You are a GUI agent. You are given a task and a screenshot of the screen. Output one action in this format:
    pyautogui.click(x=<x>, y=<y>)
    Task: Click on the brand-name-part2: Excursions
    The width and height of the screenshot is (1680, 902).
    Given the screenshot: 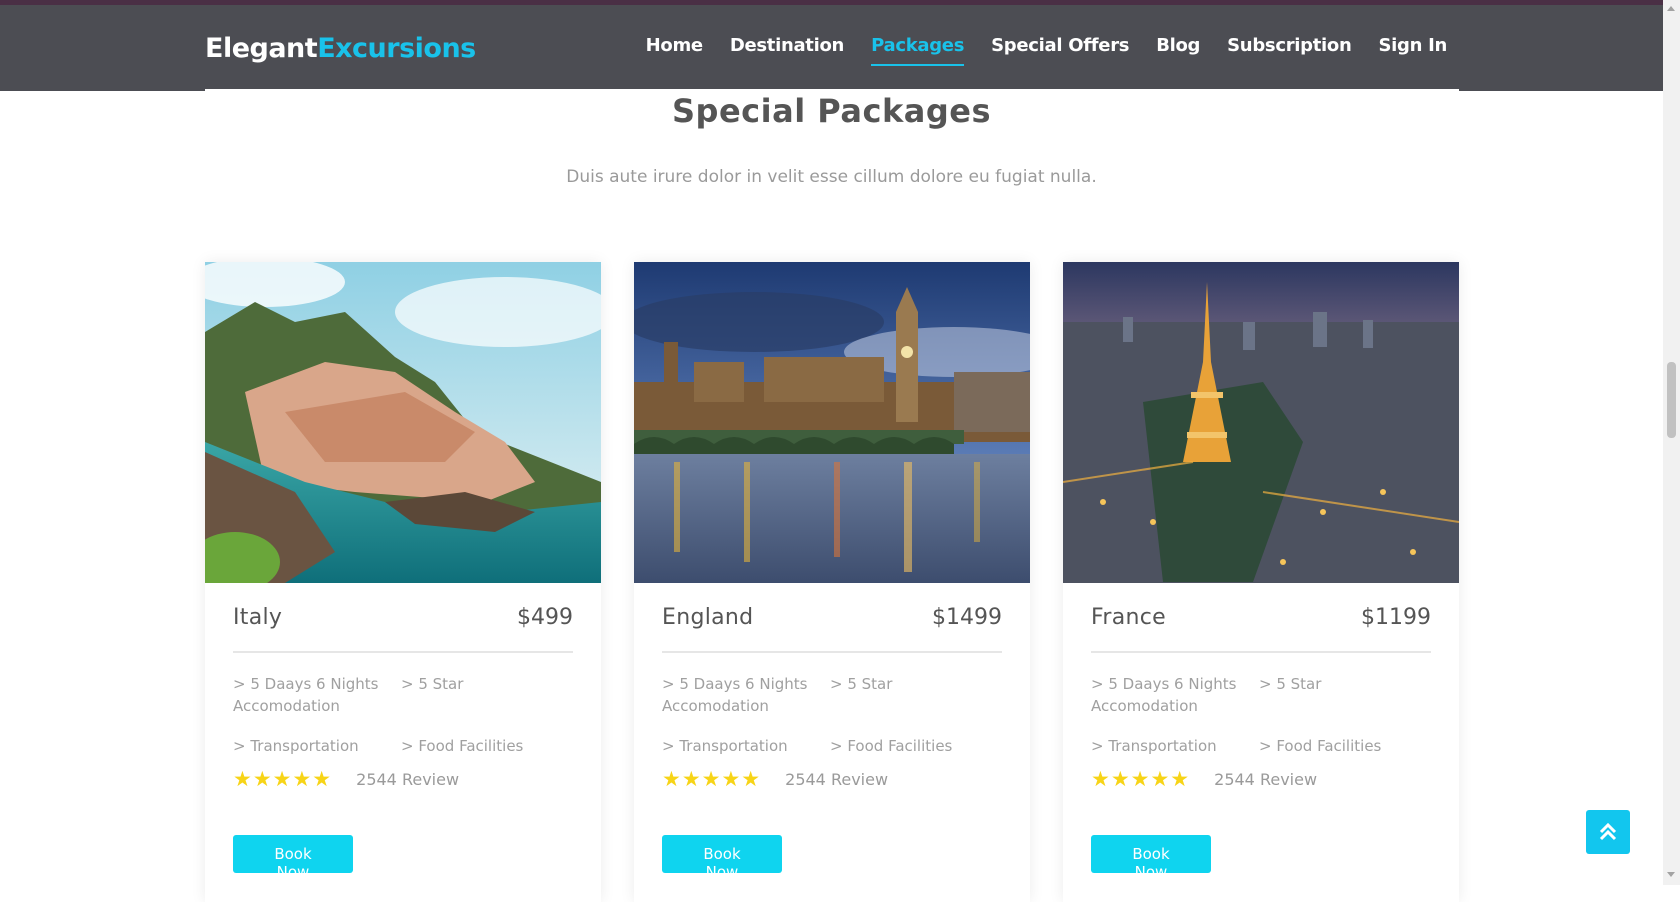 What is the action you would take?
    pyautogui.click(x=396, y=48)
    